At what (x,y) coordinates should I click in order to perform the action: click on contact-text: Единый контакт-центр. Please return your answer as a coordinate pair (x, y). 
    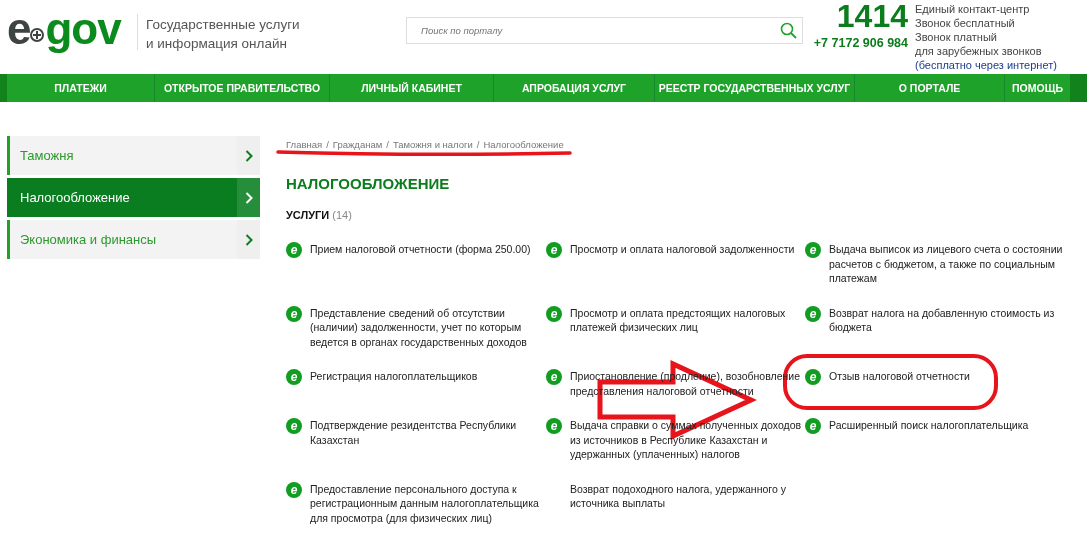
    Looking at the image, I should click on (973, 9).